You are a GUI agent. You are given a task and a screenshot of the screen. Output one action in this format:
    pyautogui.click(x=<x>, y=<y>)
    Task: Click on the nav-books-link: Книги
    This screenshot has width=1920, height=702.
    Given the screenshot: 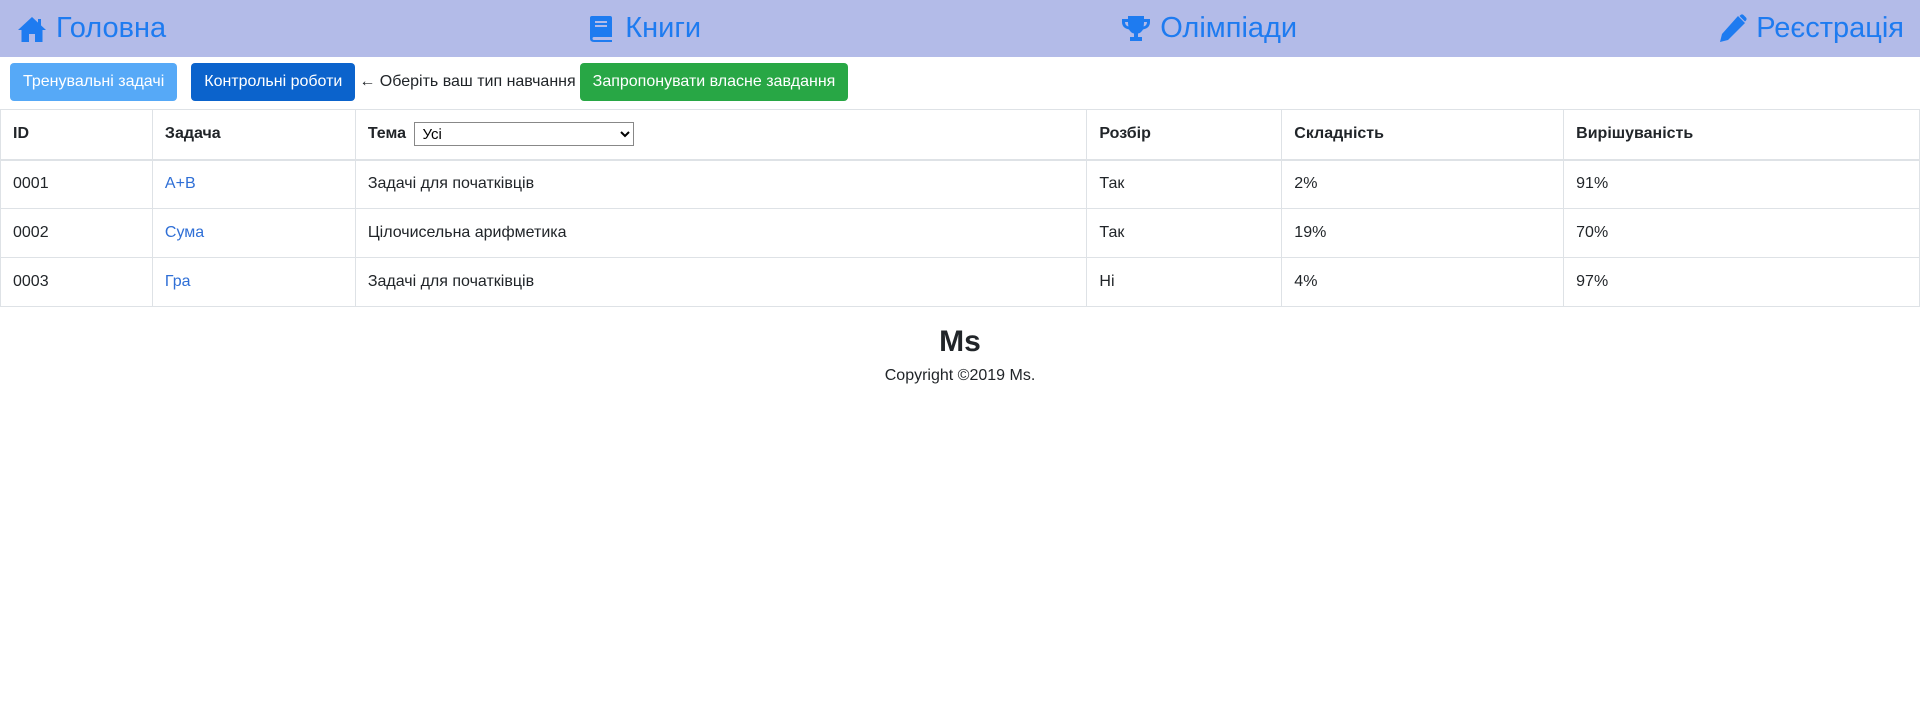 What is the action you would take?
    pyautogui.click(x=643, y=28)
    